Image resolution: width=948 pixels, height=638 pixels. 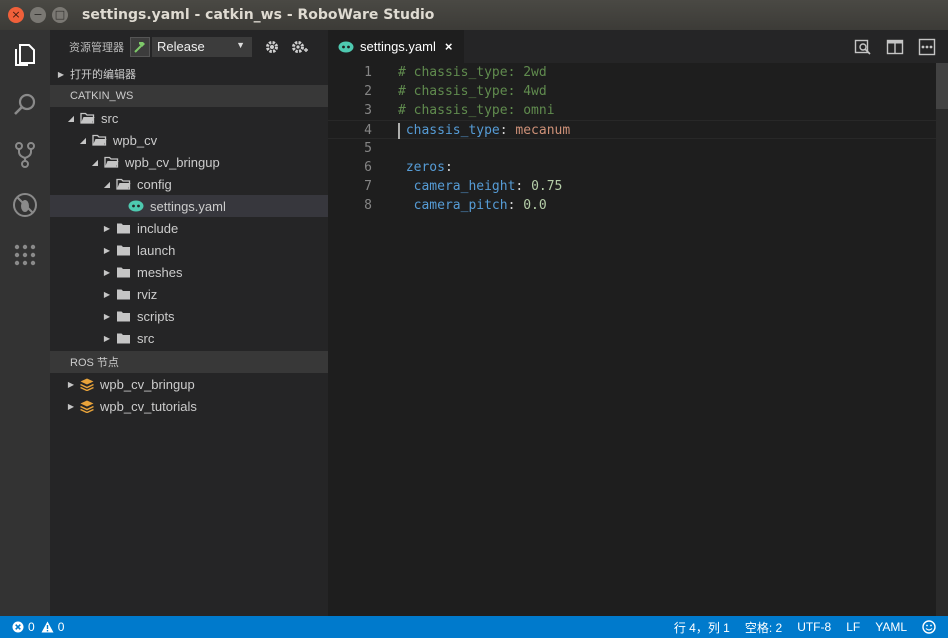 I want to click on error-icon, so click(x=18, y=627).